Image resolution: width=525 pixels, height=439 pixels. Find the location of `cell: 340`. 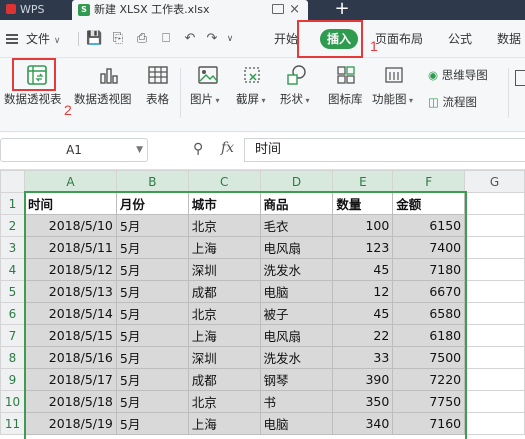

cell: 340 is located at coordinates (363, 423).